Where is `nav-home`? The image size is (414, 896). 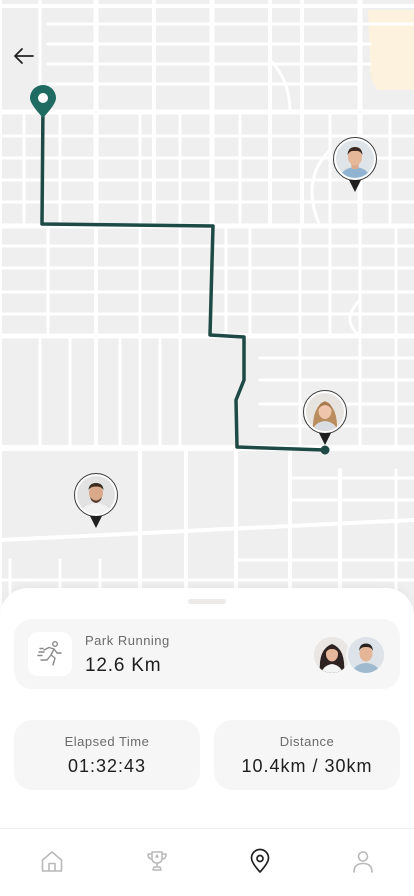 nav-home is located at coordinates (52, 861).